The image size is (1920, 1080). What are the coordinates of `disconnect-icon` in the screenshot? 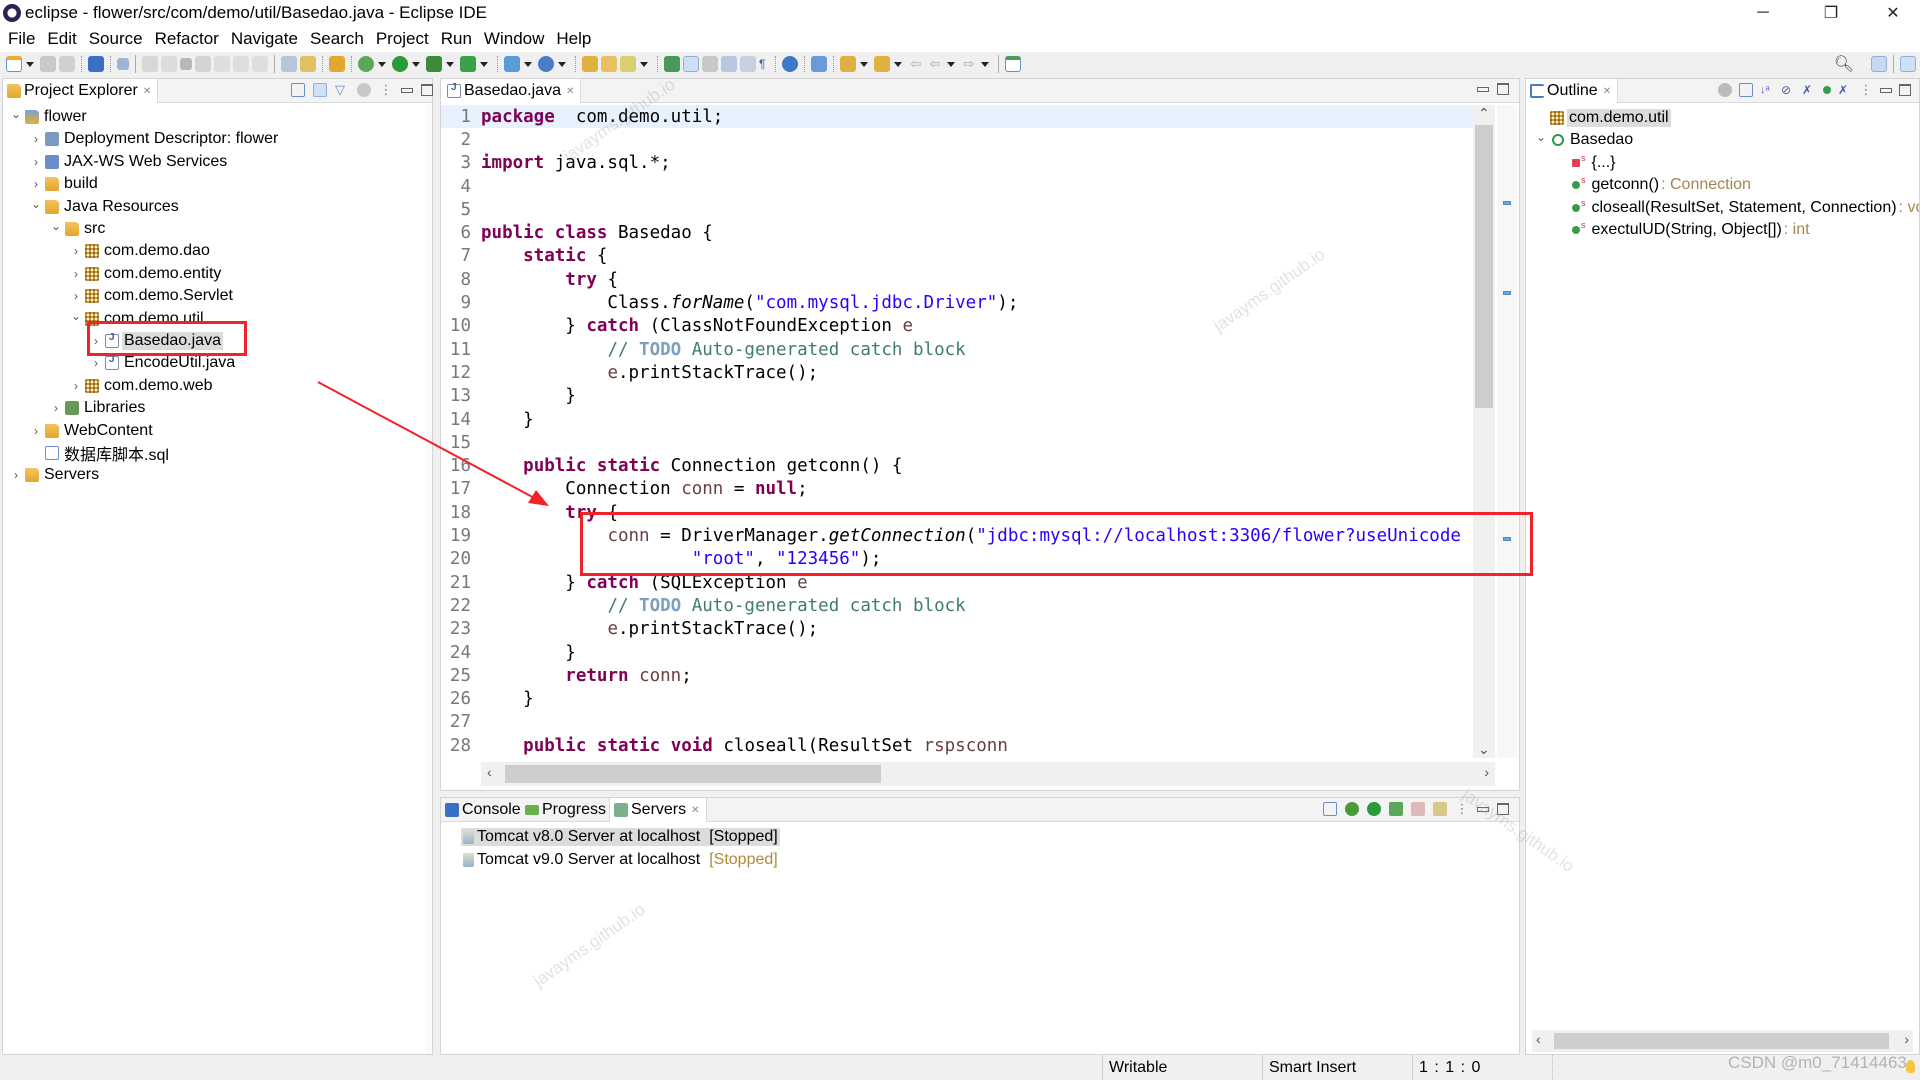 It's located at (203, 64).